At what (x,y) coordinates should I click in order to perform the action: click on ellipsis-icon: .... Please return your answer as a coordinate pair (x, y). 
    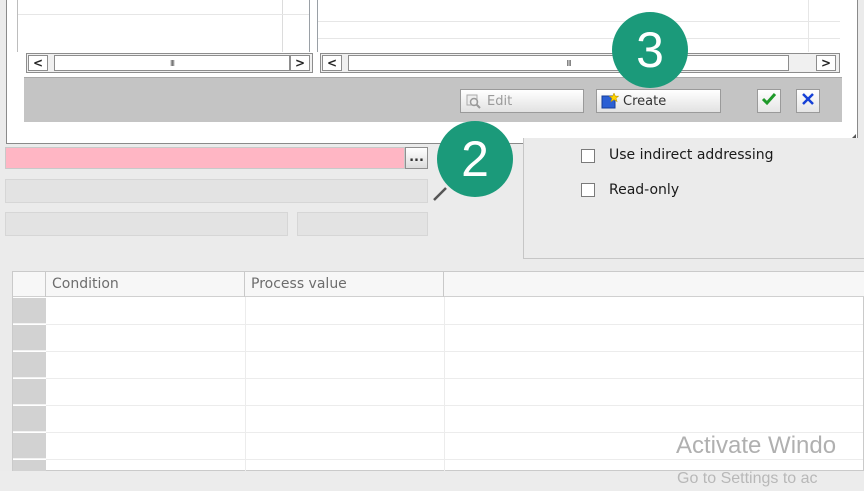
    Looking at the image, I should click on (416, 157).